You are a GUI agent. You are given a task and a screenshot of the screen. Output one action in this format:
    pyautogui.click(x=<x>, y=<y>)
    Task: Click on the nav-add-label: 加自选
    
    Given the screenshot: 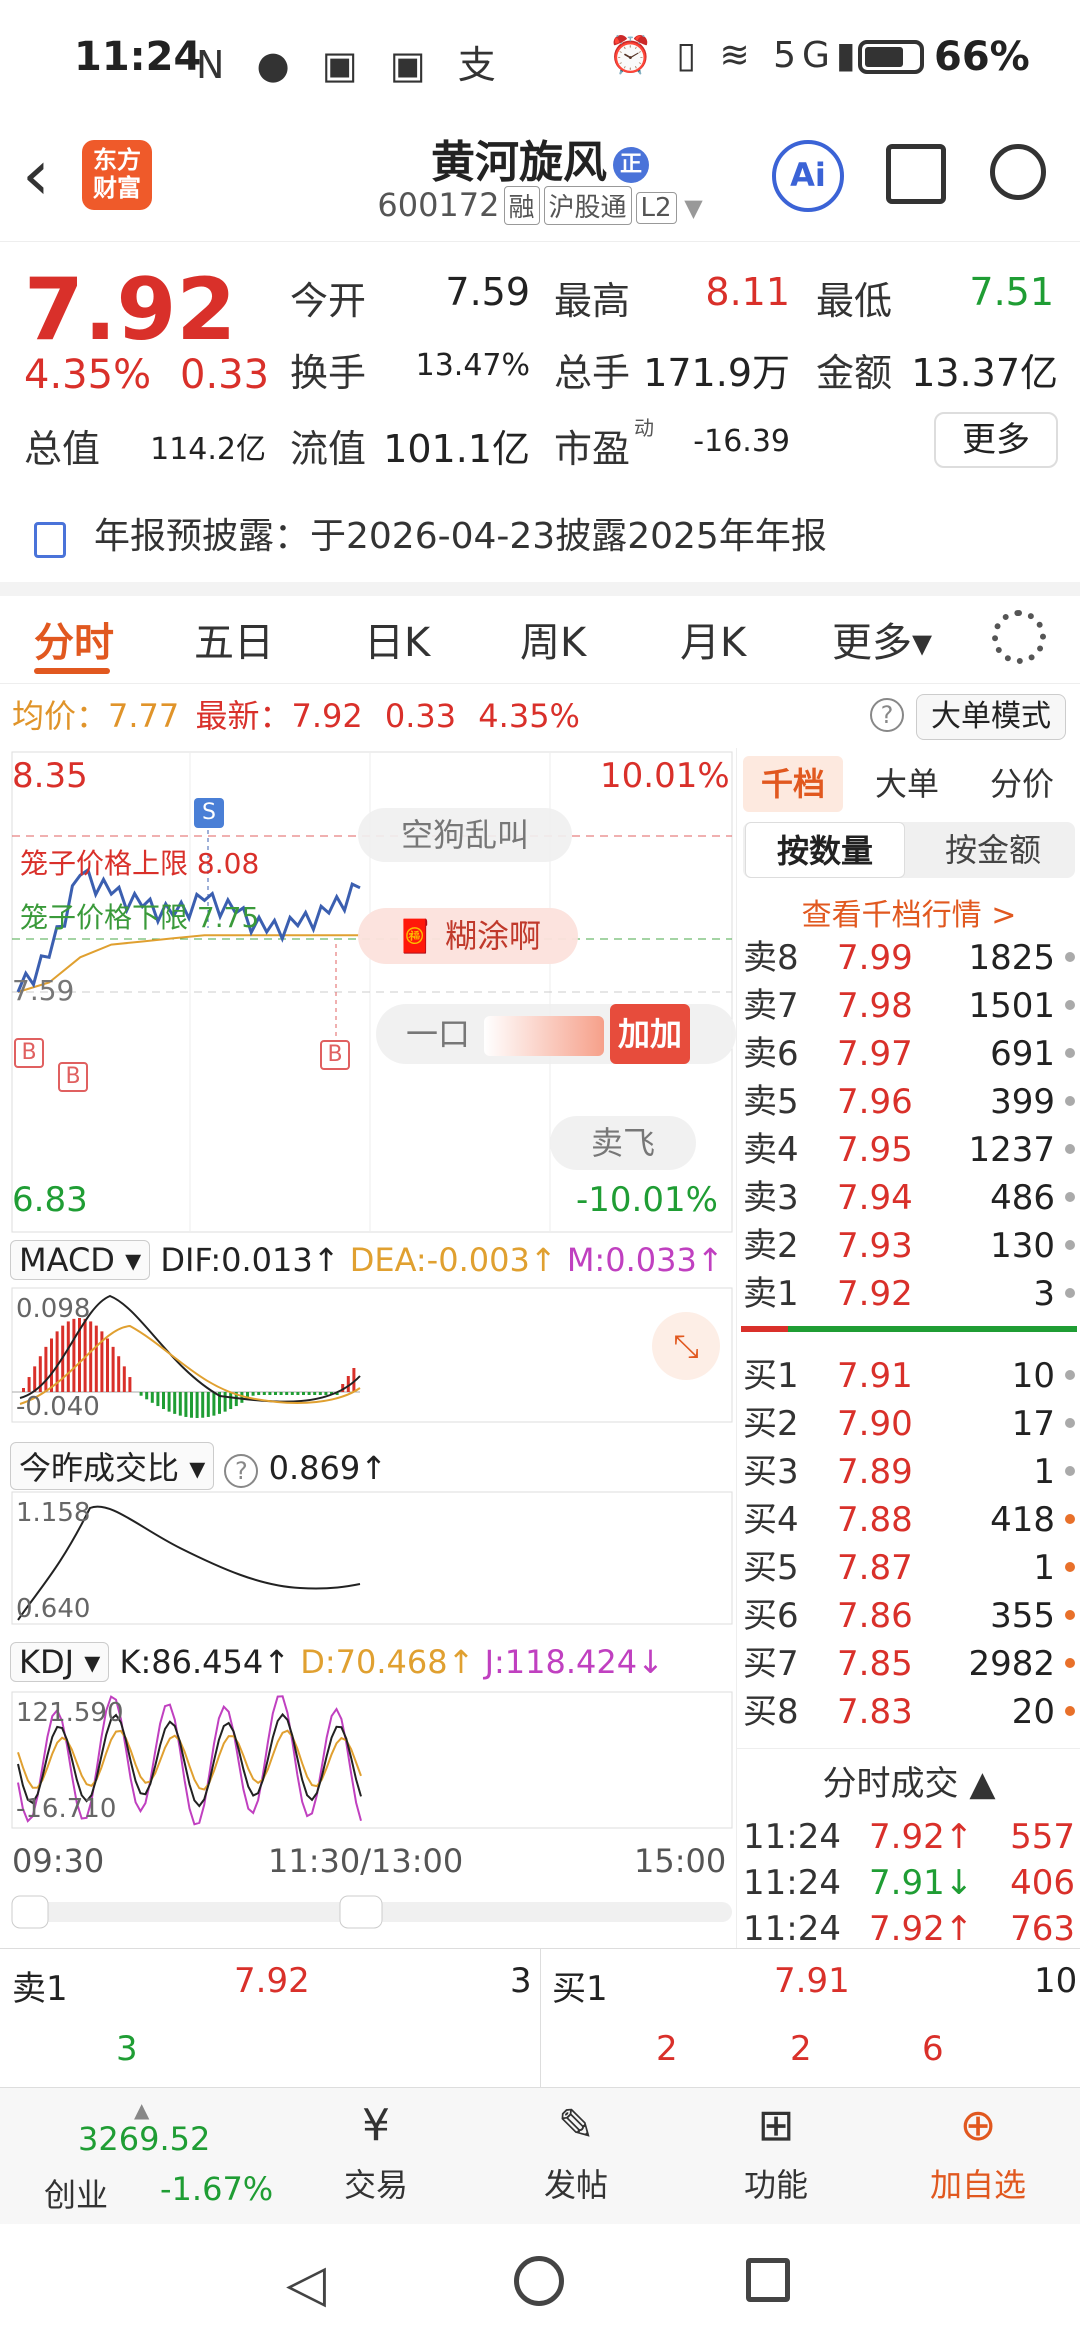 What is the action you would take?
    pyautogui.click(x=977, y=2185)
    